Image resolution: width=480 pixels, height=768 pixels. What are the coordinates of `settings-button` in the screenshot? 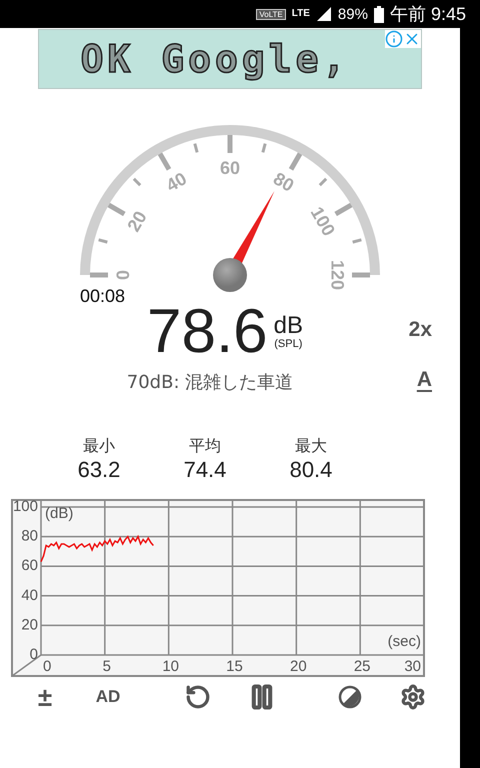 It's located at (413, 697).